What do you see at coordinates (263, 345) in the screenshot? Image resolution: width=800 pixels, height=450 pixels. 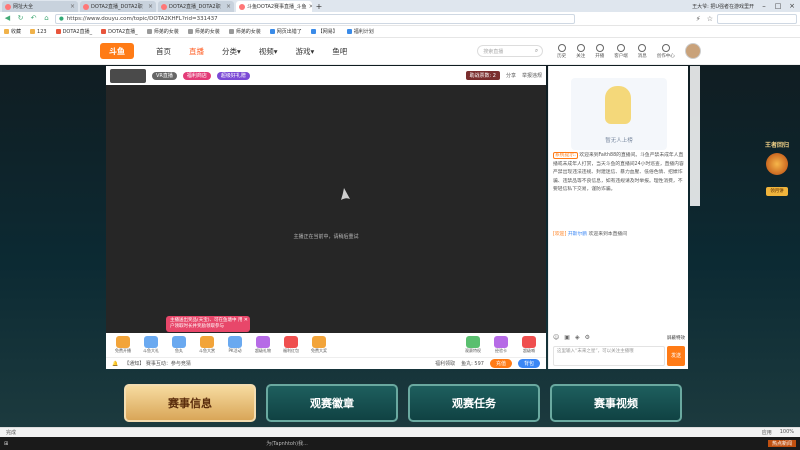 I see `gift-item: 超级礼物` at bounding box center [263, 345].